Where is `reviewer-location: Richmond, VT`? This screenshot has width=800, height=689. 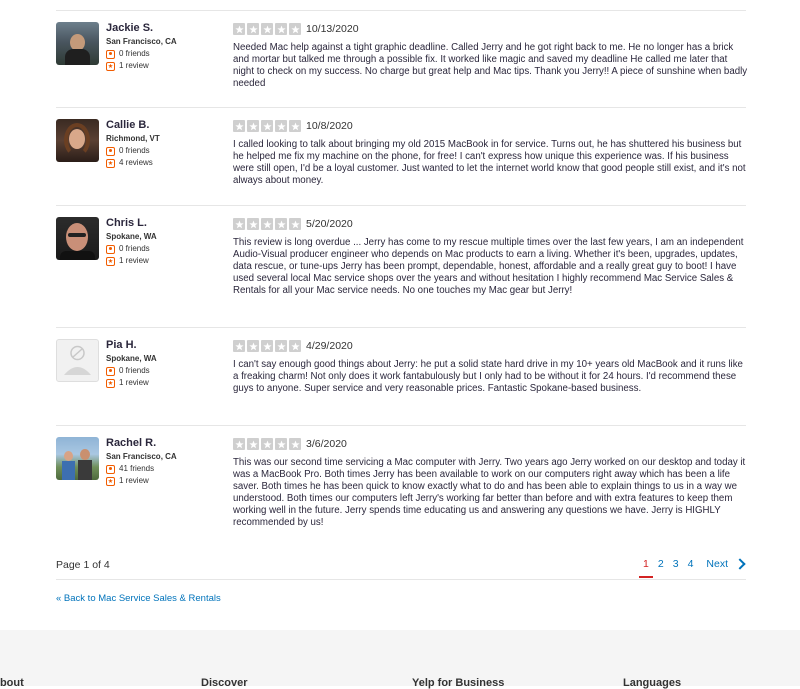 reviewer-location: Richmond, VT is located at coordinates (133, 138).